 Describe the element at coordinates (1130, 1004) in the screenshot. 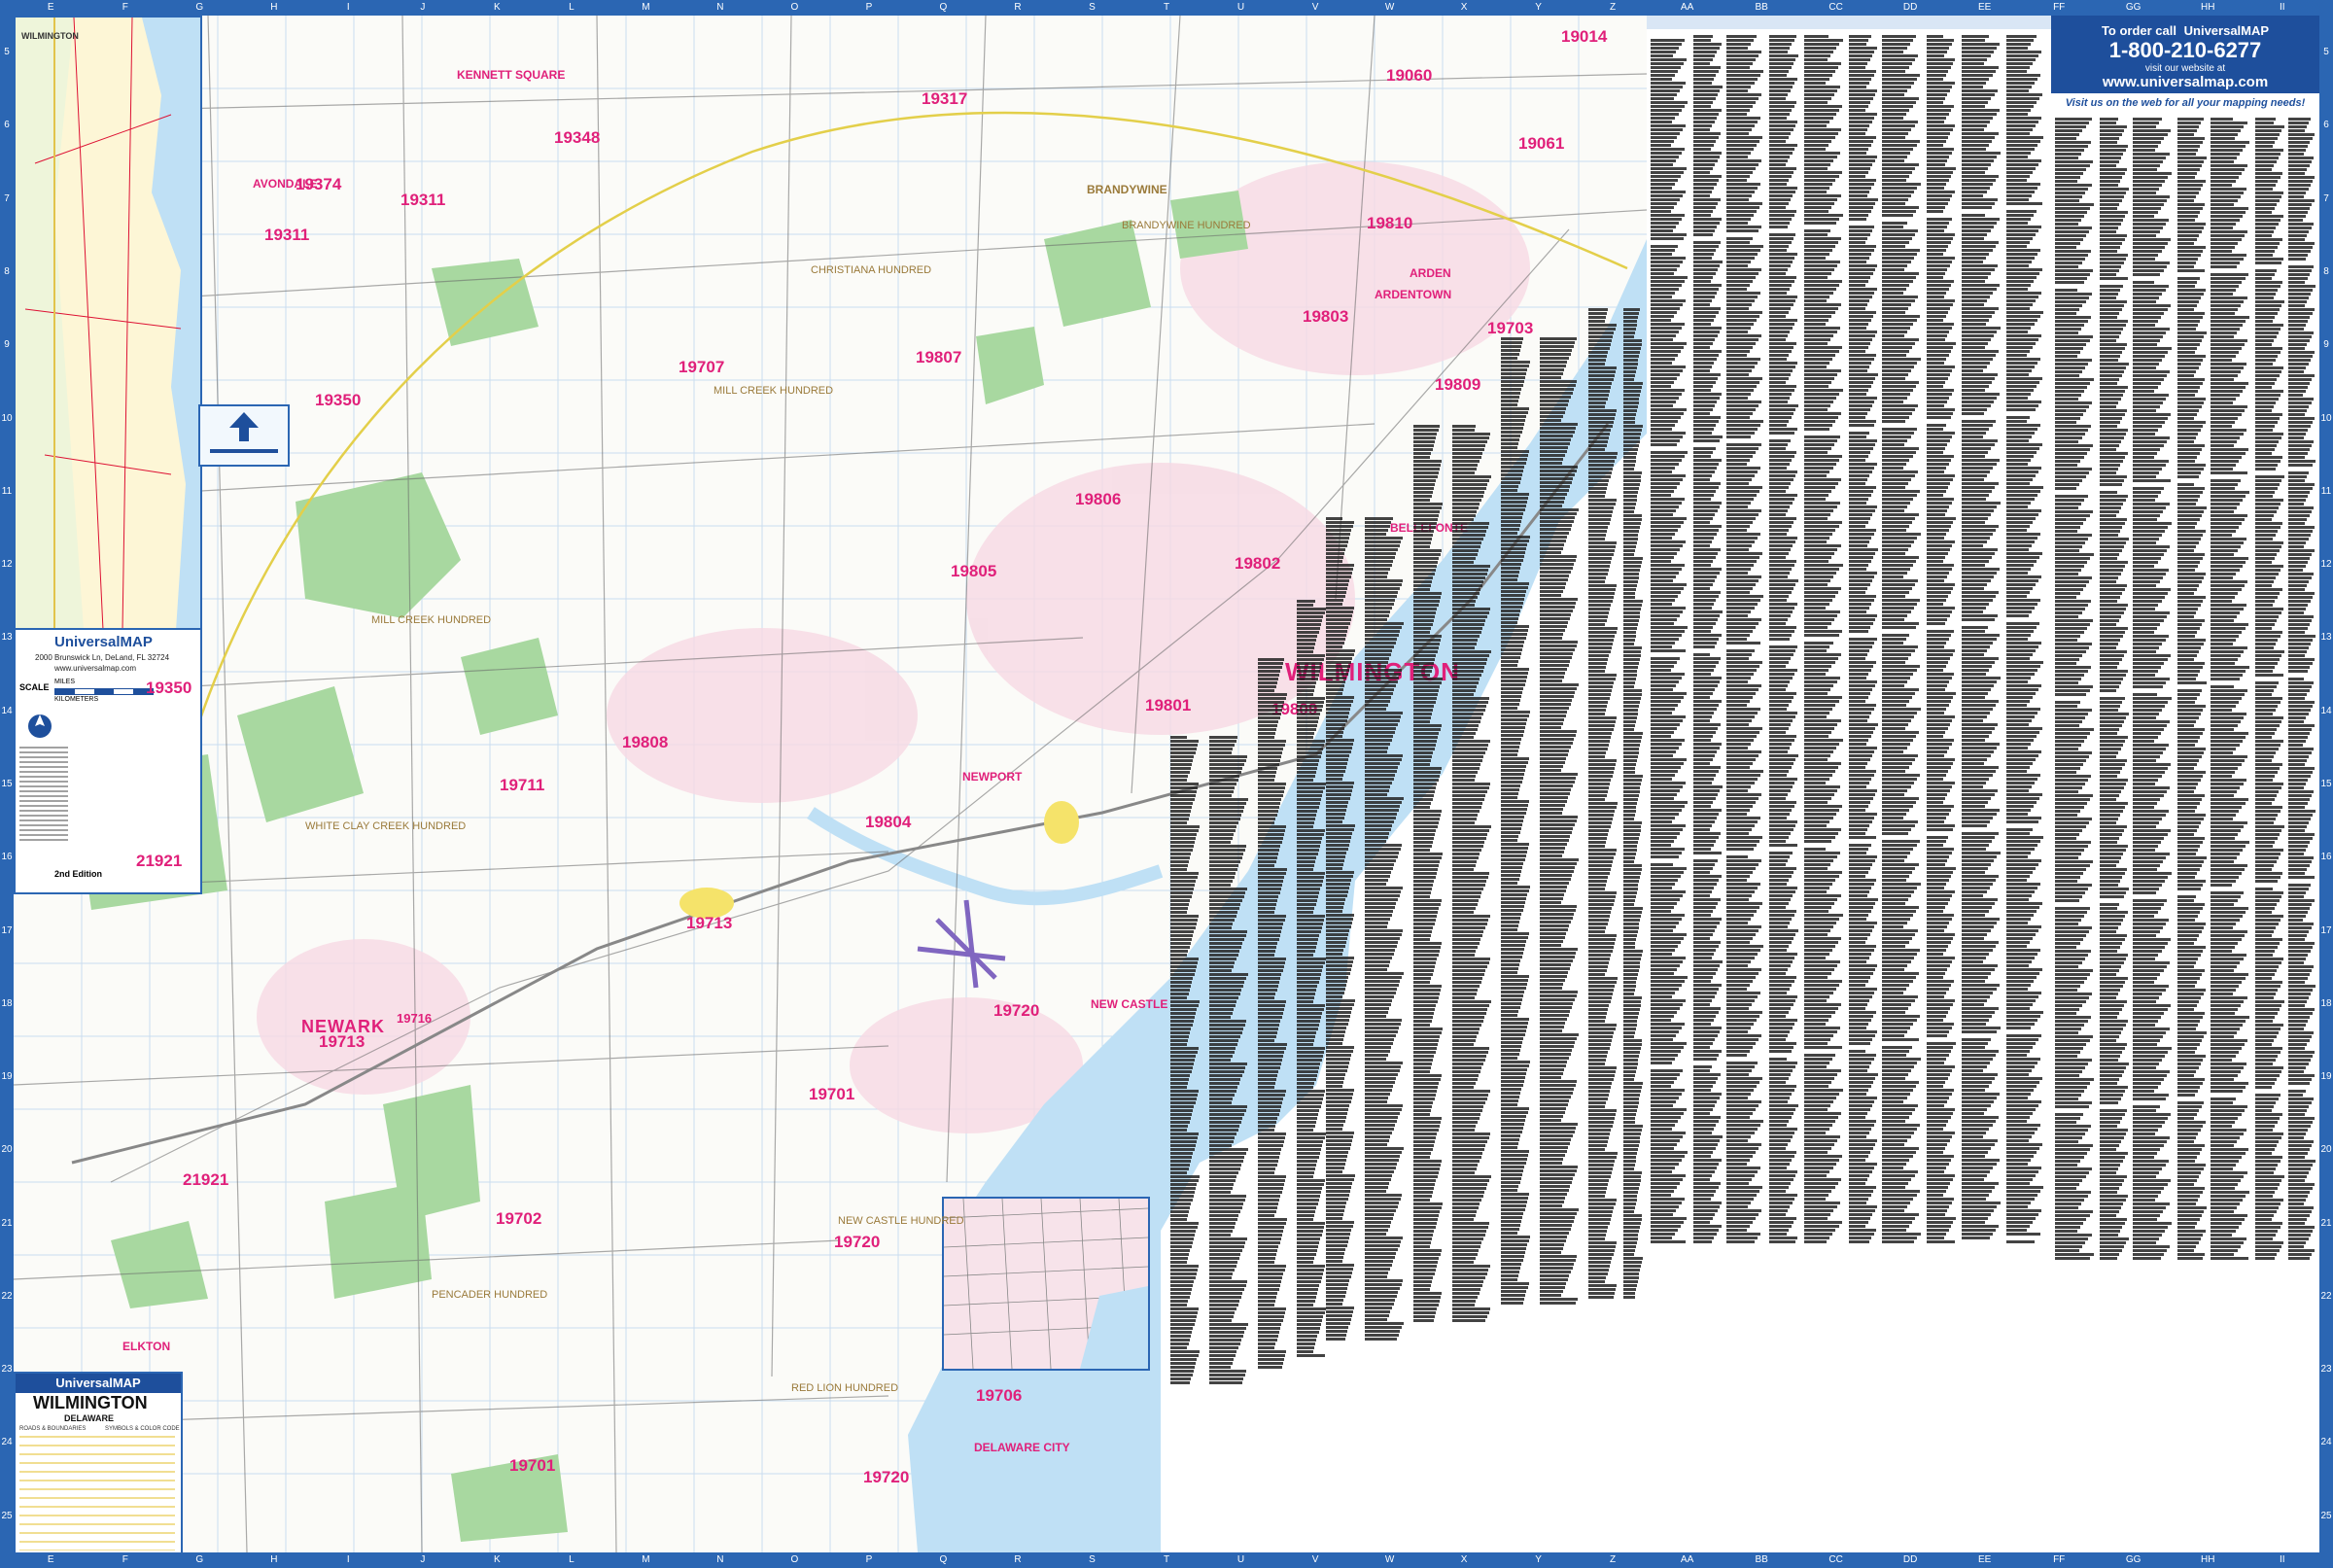

I see `place-new-castle: NEW CASTLE` at that location.